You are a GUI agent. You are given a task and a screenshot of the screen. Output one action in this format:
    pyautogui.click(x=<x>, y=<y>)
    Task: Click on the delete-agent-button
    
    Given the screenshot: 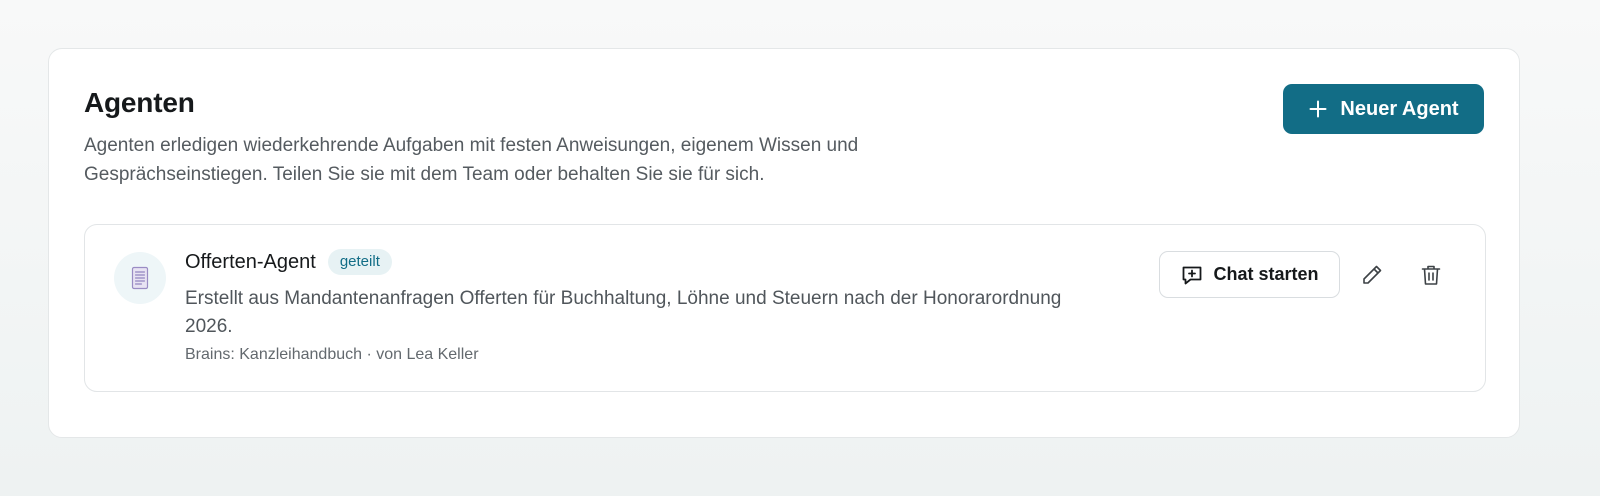 What is the action you would take?
    pyautogui.click(x=1431, y=275)
    